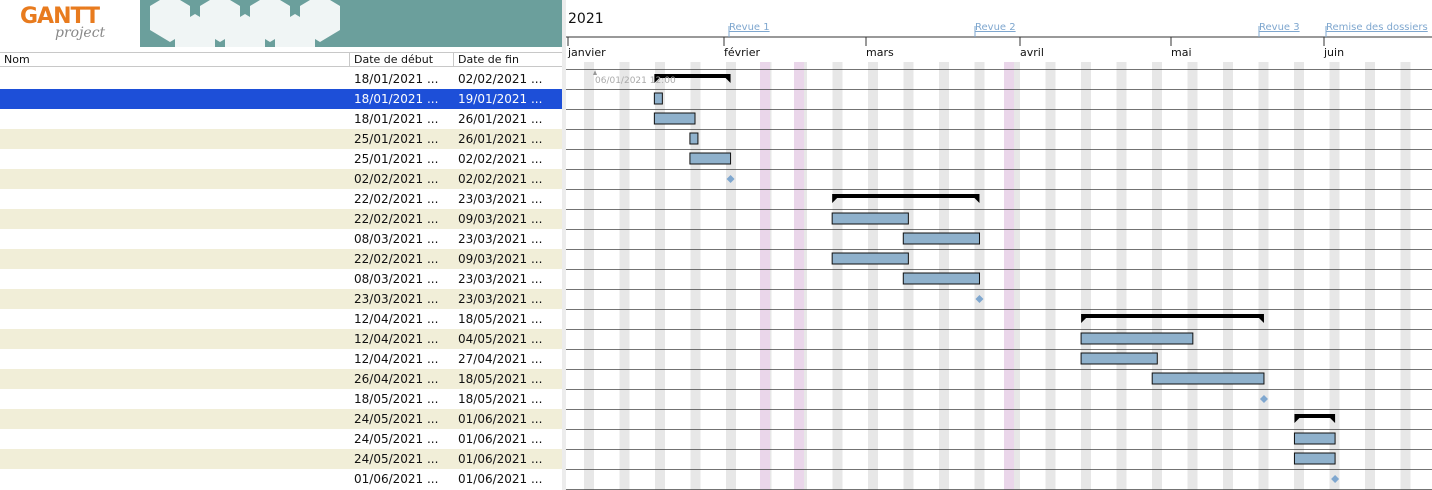  What do you see at coordinates (508, 60) in the screenshot?
I see `column-header-end: Date de fin` at bounding box center [508, 60].